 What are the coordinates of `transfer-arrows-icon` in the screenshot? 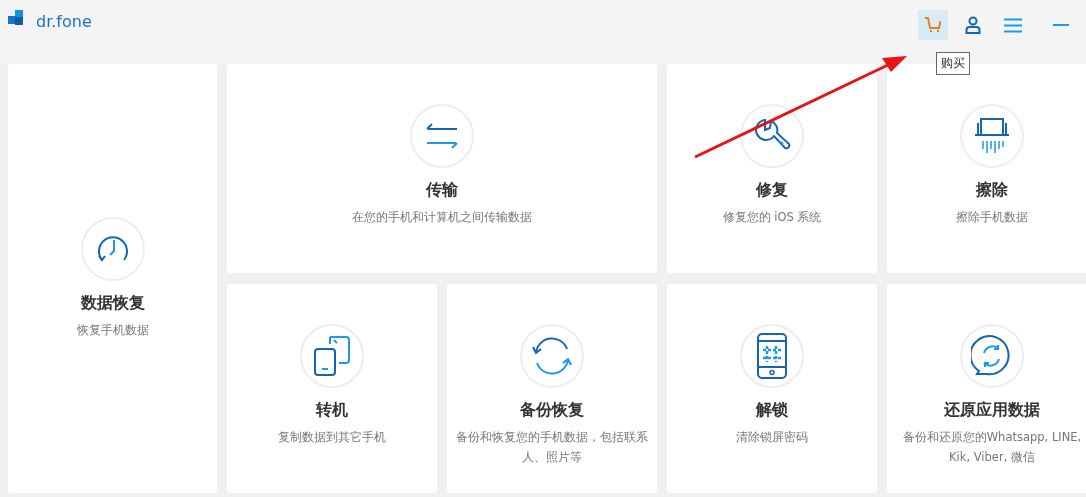 It's located at (442, 136).